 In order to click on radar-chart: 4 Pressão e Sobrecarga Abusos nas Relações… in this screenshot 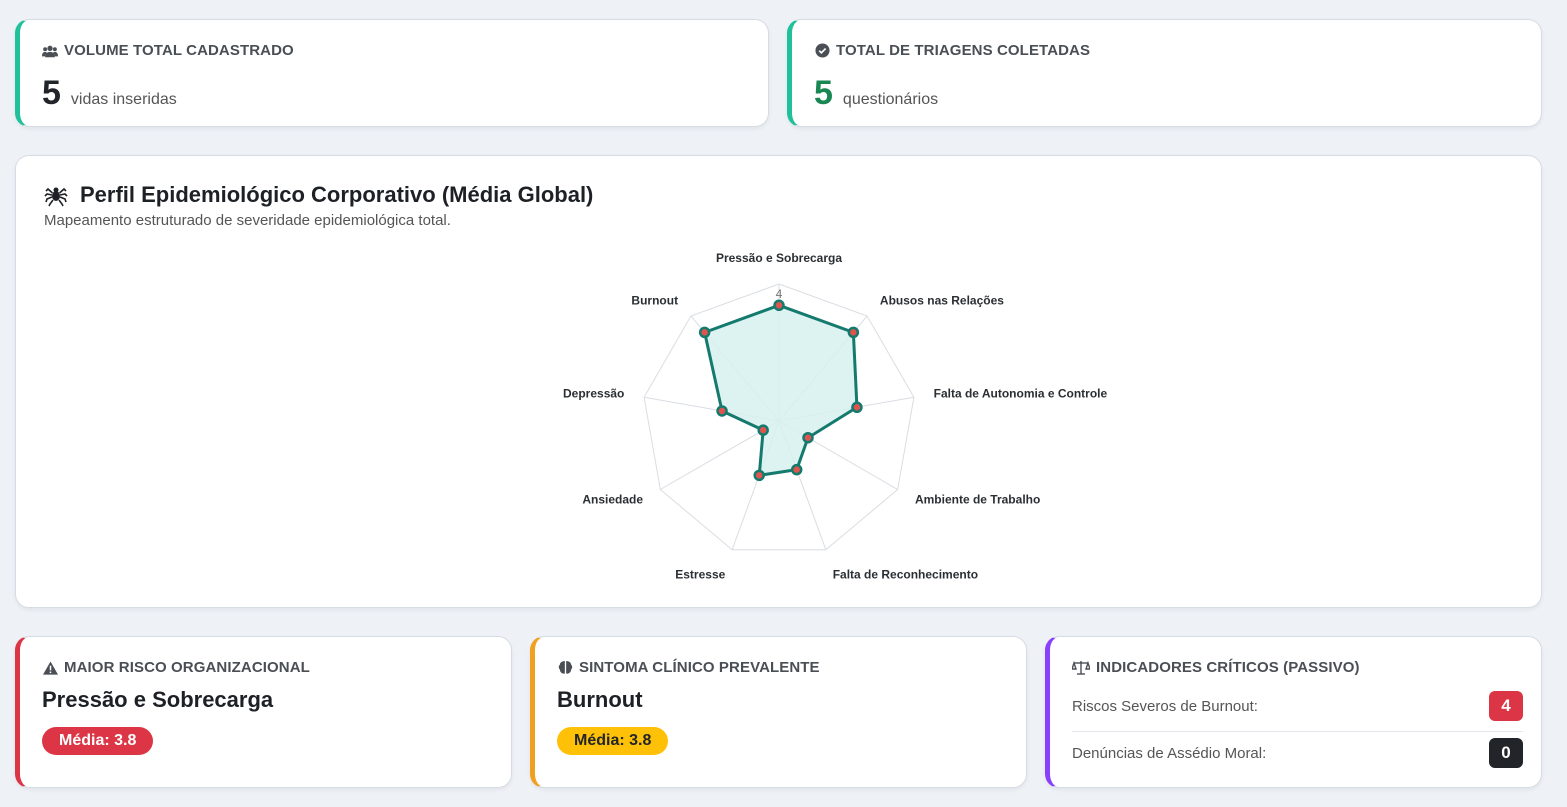, I will do `click(835, 416)`.